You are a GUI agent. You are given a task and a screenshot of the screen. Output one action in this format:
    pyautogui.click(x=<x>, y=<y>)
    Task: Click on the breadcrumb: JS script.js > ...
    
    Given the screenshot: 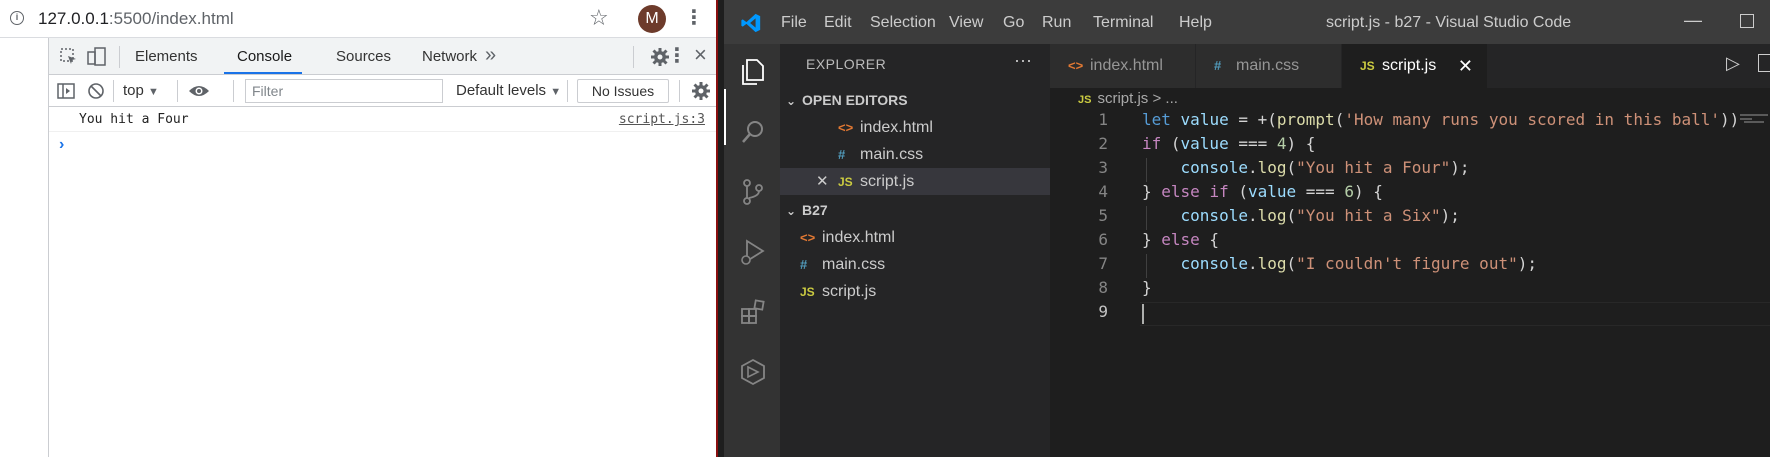 What is the action you would take?
    pyautogui.click(x=1128, y=98)
    